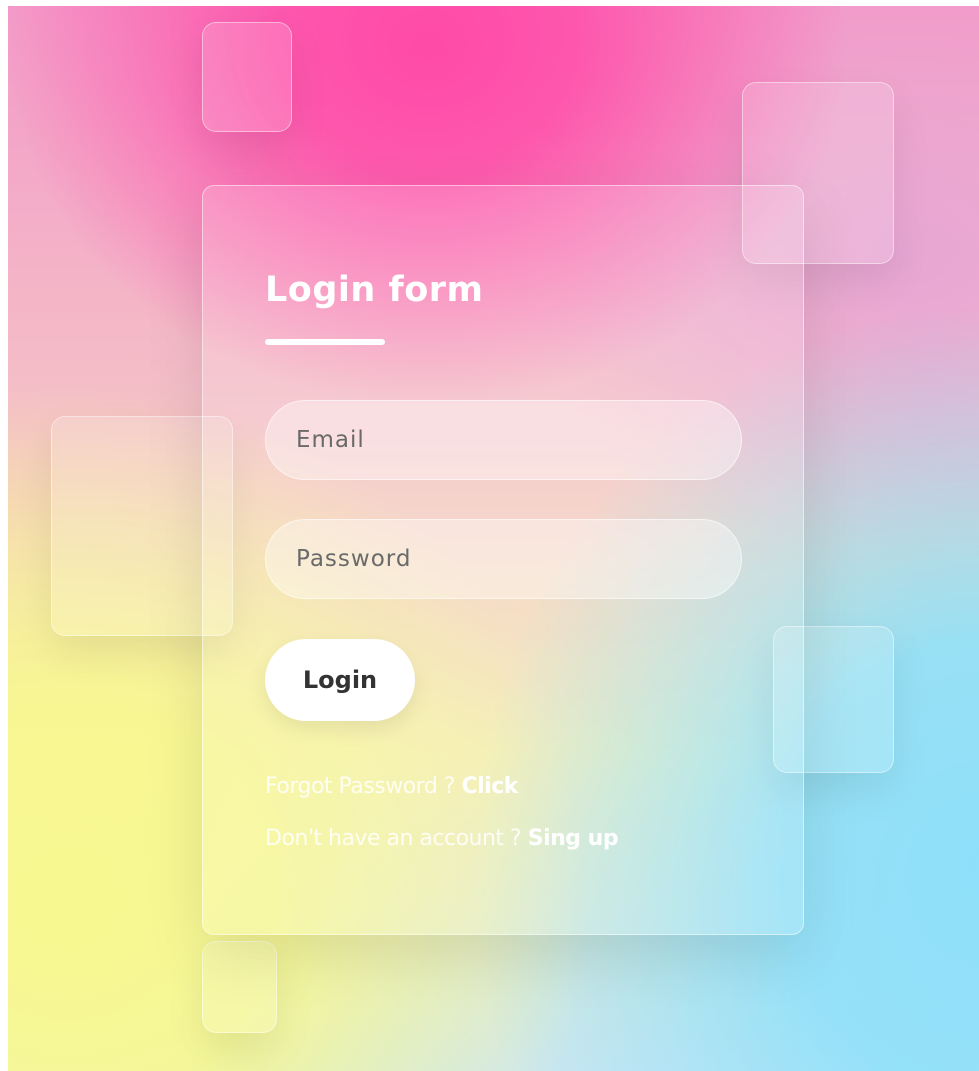  What do you see at coordinates (374, 290) in the screenshot?
I see `form-title: Login form` at bounding box center [374, 290].